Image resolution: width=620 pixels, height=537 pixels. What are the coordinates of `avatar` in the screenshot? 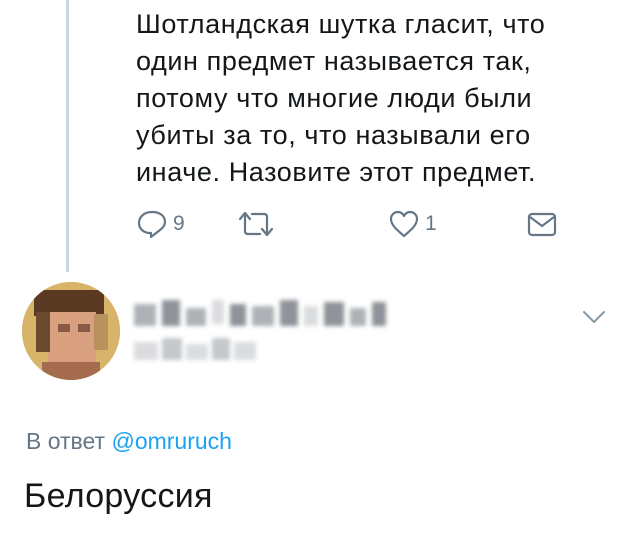 It's located at (71, 331).